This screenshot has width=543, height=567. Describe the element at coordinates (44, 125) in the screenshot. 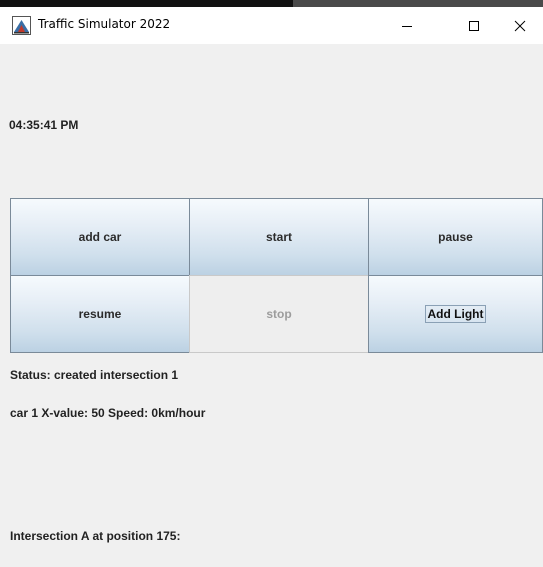

I see `clock-label: 04:35:41 PM` at that location.